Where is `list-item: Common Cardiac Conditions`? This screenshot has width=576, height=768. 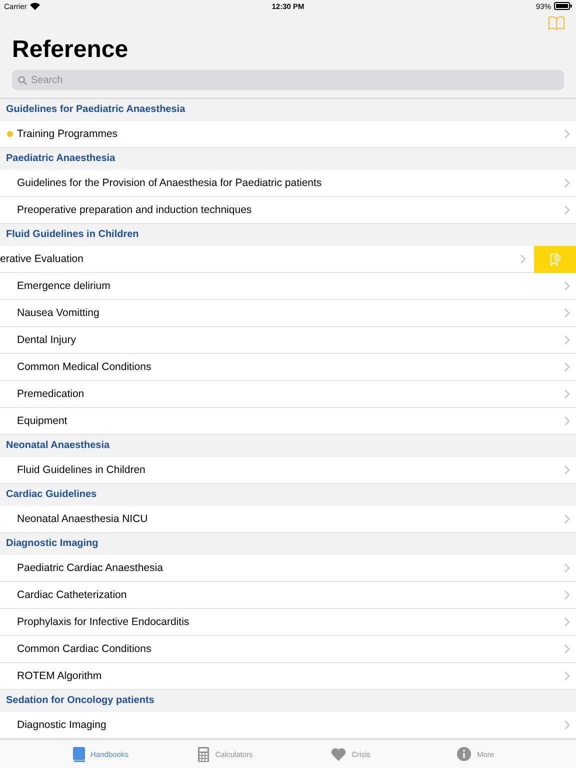
list-item: Common Cardiac Conditions is located at coordinates (288, 649).